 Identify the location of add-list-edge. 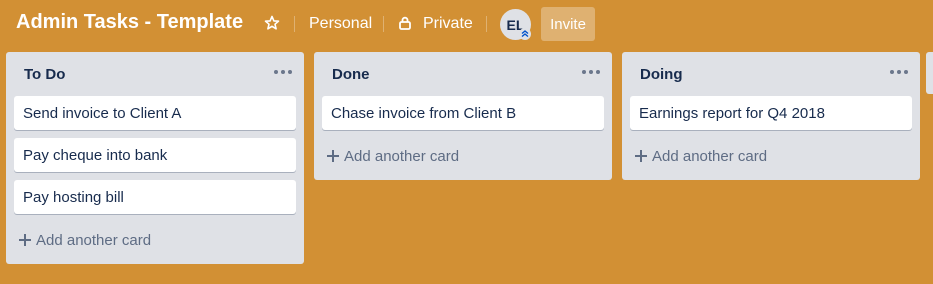
(929, 73).